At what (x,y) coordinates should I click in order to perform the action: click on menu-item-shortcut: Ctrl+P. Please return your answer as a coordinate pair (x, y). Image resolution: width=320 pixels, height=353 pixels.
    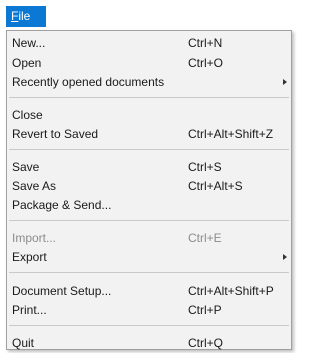
    Looking at the image, I should click on (205, 310).